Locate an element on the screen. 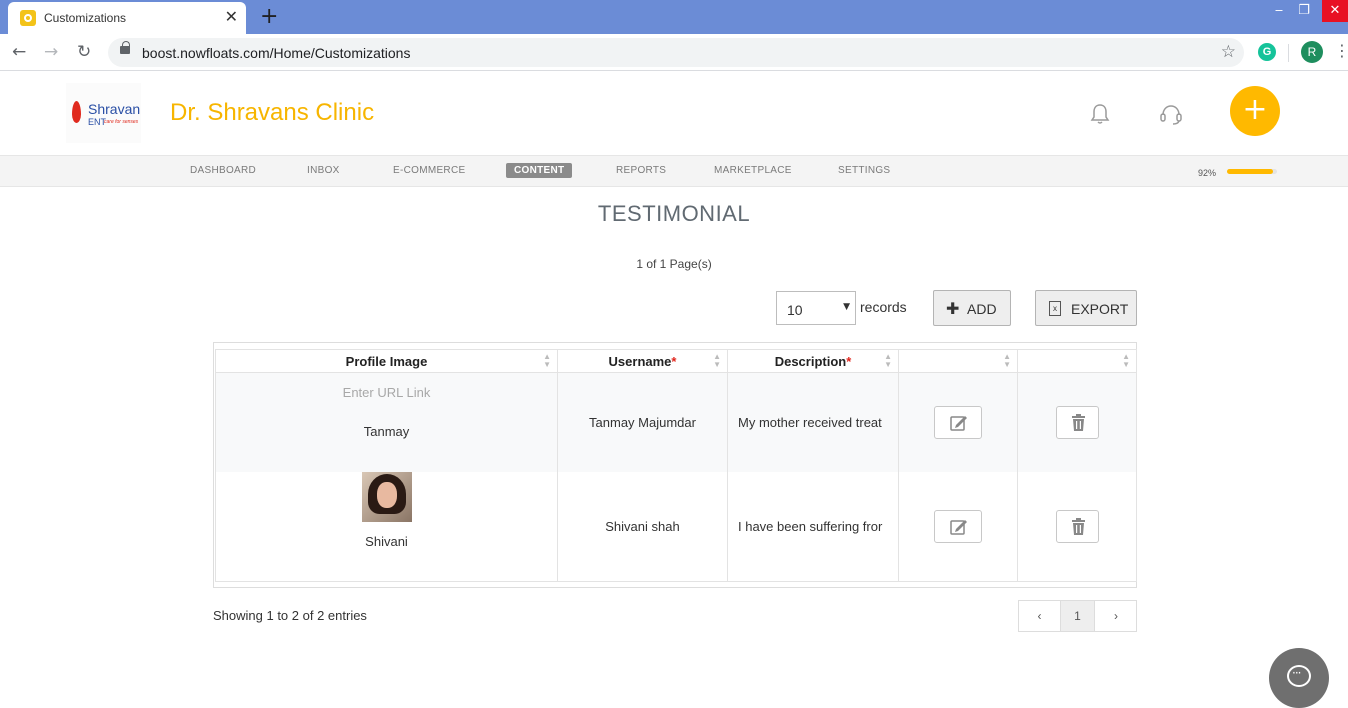 Image resolution: width=1348 pixels, height=708 pixels. add-testimonial-button: ✚ ADD is located at coordinates (972, 308).